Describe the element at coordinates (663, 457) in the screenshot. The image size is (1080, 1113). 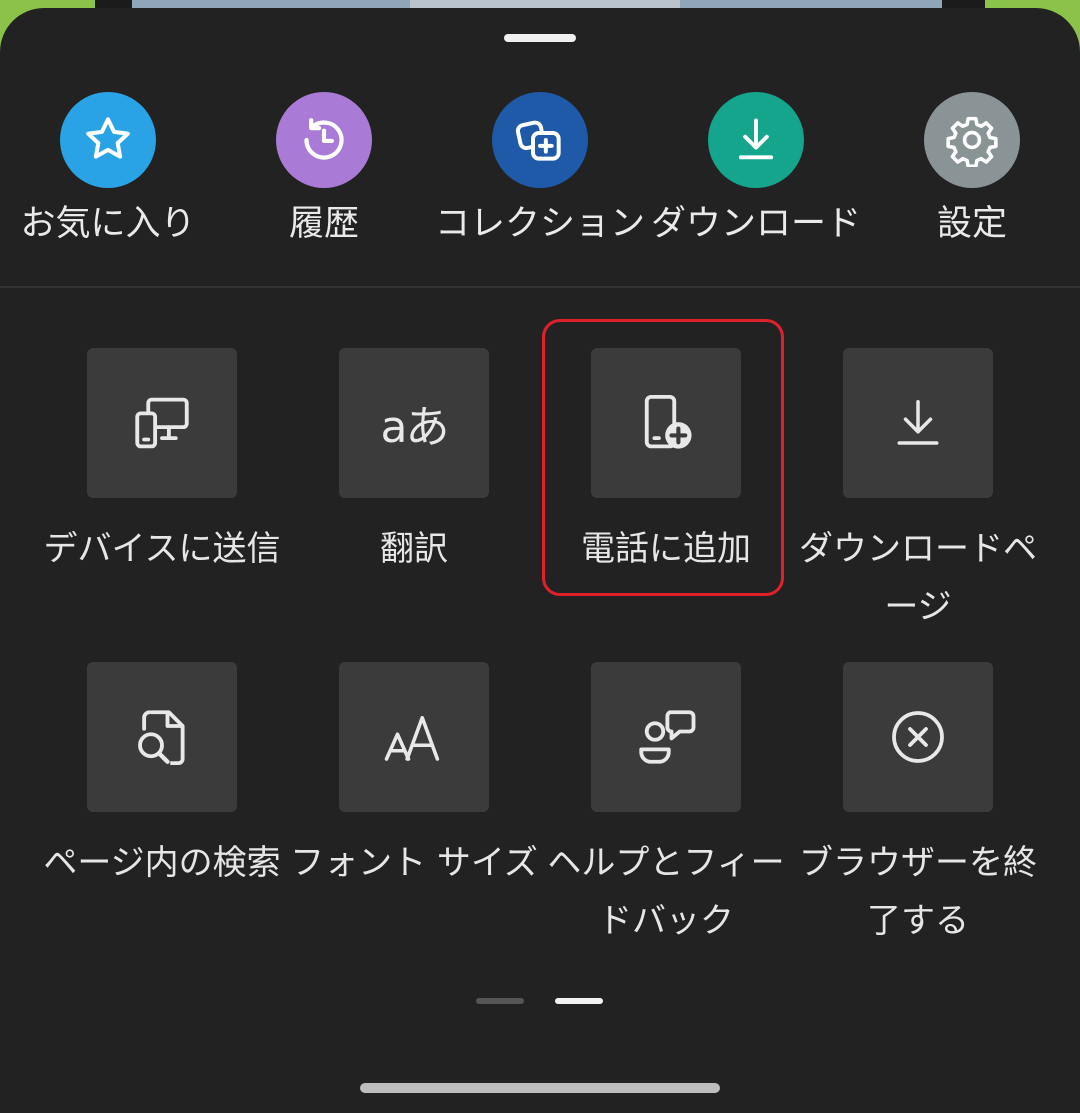
I see `selection-highlight-frame` at that location.